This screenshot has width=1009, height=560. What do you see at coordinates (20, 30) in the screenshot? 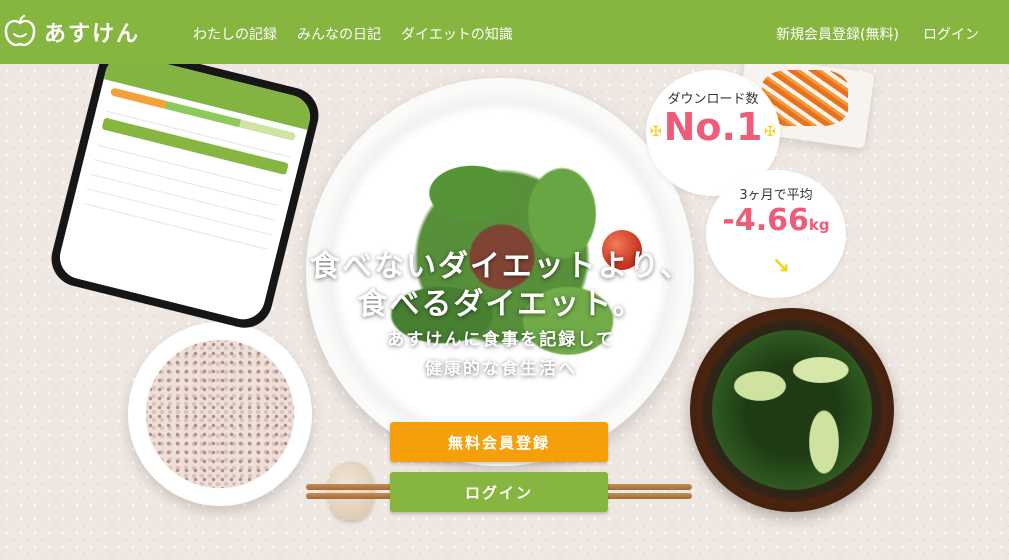
I see `apple-logo-icon` at bounding box center [20, 30].